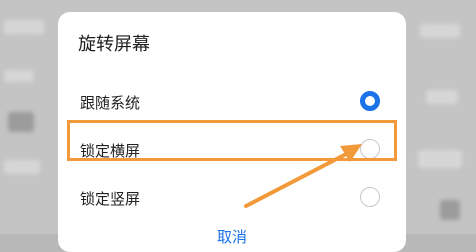 The height and width of the screenshot is (252, 476). I want to click on option-label: 锁定竖屏, so click(110, 199).